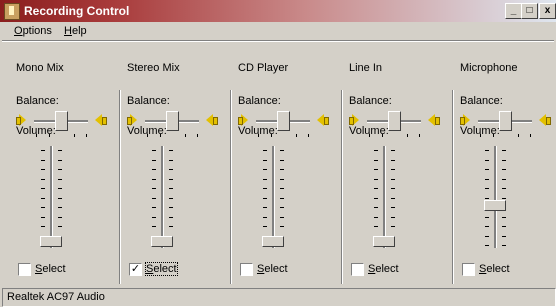 This screenshot has width=556, height=307. What do you see at coordinates (278, 11) in the screenshot?
I see `title-bar: Recording Control _ □ x` at bounding box center [278, 11].